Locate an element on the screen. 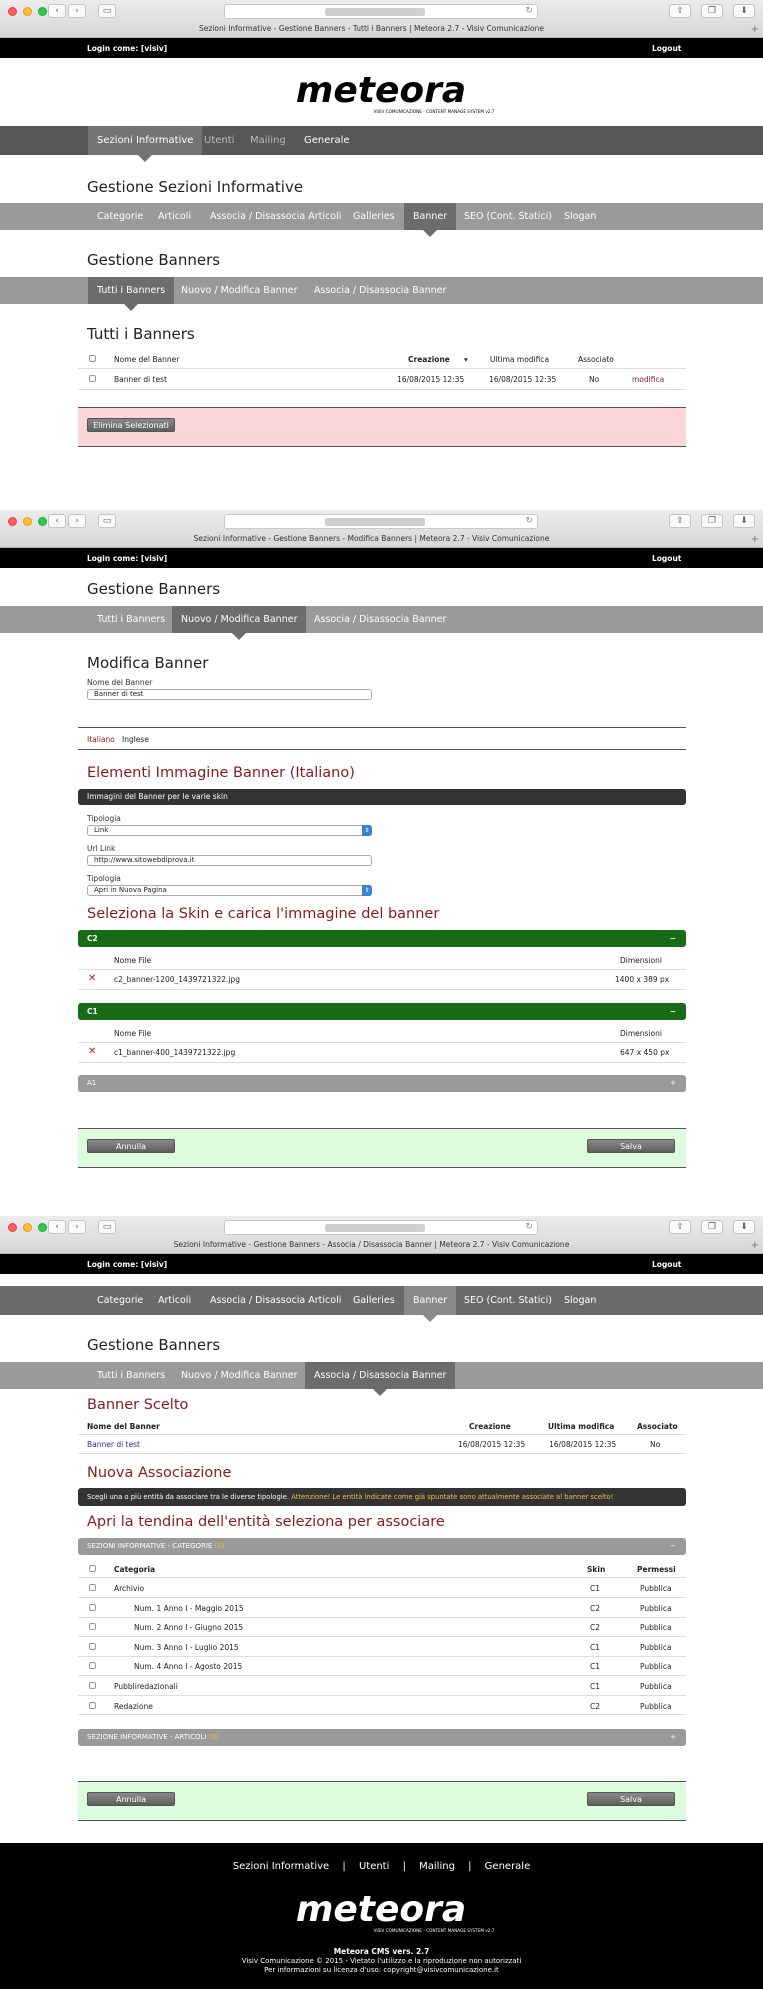  col-associated: Associato is located at coordinates (596, 359).